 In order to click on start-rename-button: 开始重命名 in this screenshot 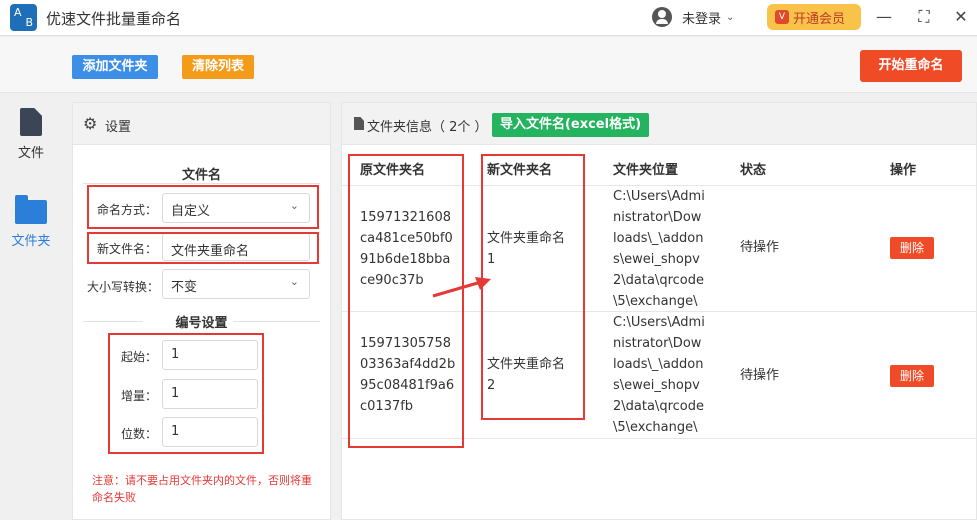, I will do `click(911, 66)`.